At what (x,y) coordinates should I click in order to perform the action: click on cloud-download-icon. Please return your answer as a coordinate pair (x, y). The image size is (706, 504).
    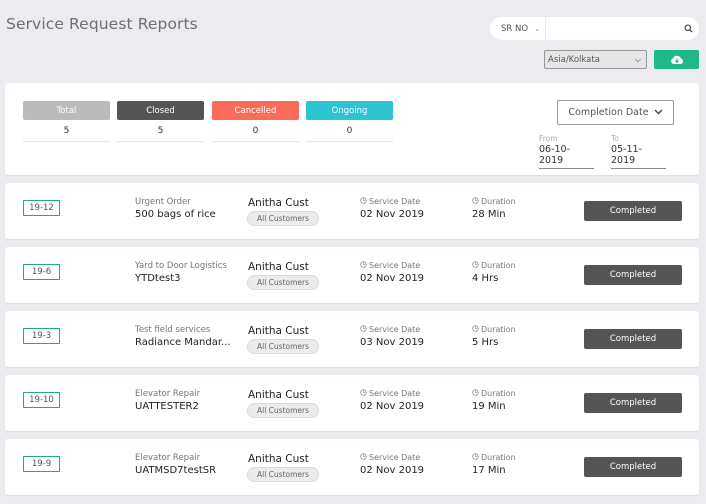
    Looking at the image, I should click on (677, 59).